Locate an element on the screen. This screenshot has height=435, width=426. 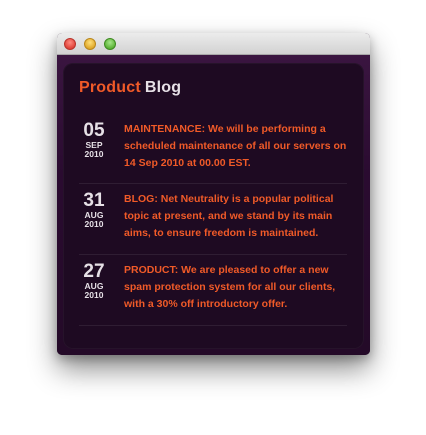
minimize-window-button is located at coordinates (90, 44).